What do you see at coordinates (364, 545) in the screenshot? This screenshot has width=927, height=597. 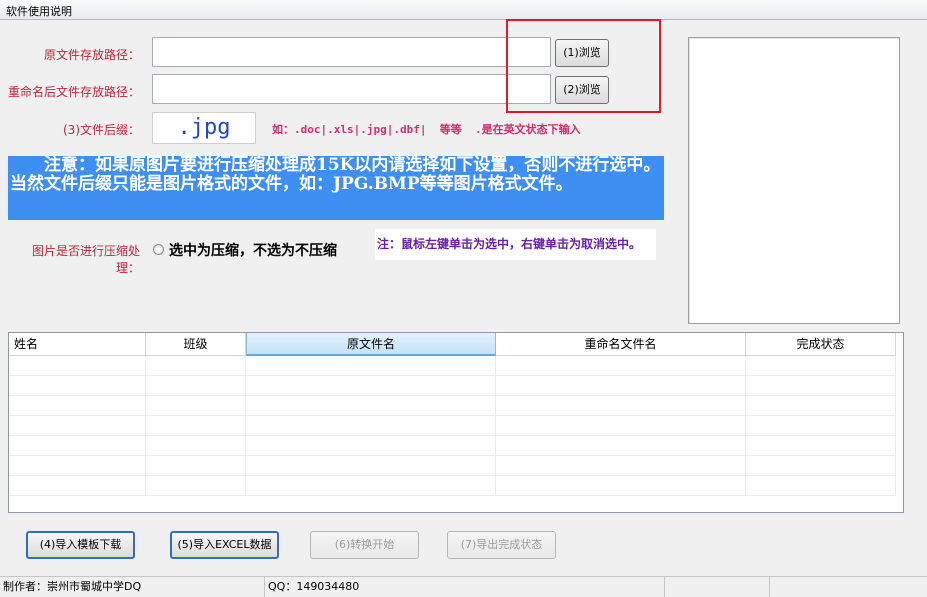 I see `start-convert-button: (6)转换开始` at bounding box center [364, 545].